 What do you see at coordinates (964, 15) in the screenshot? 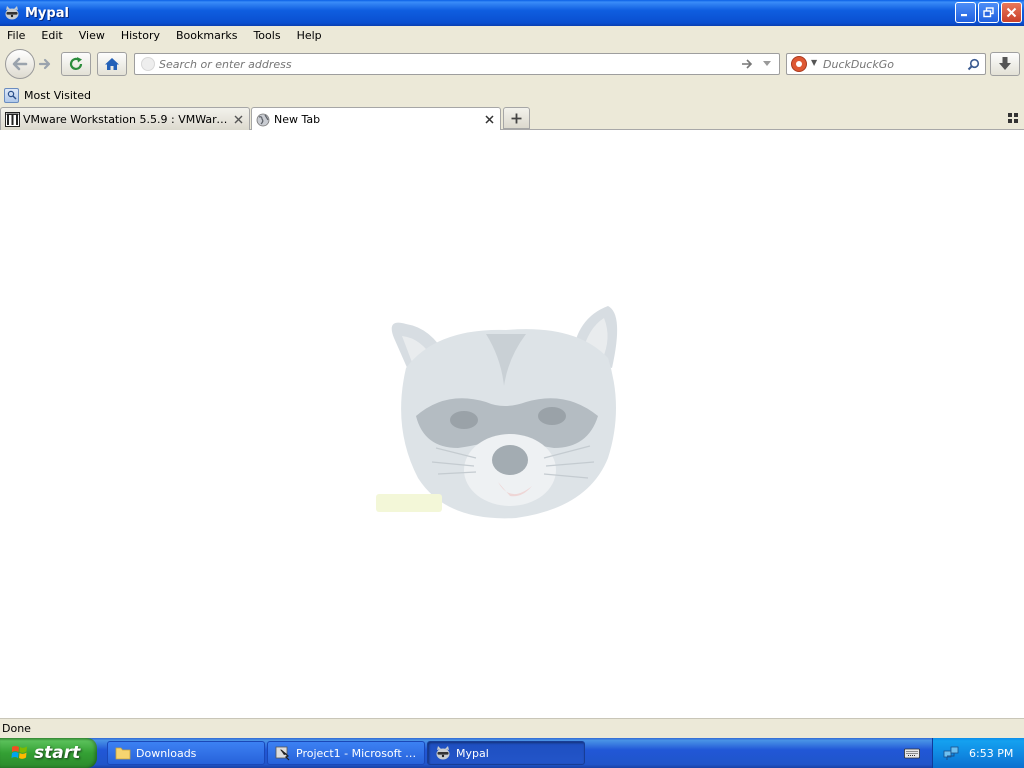
I see `minimize-icon` at bounding box center [964, 15].